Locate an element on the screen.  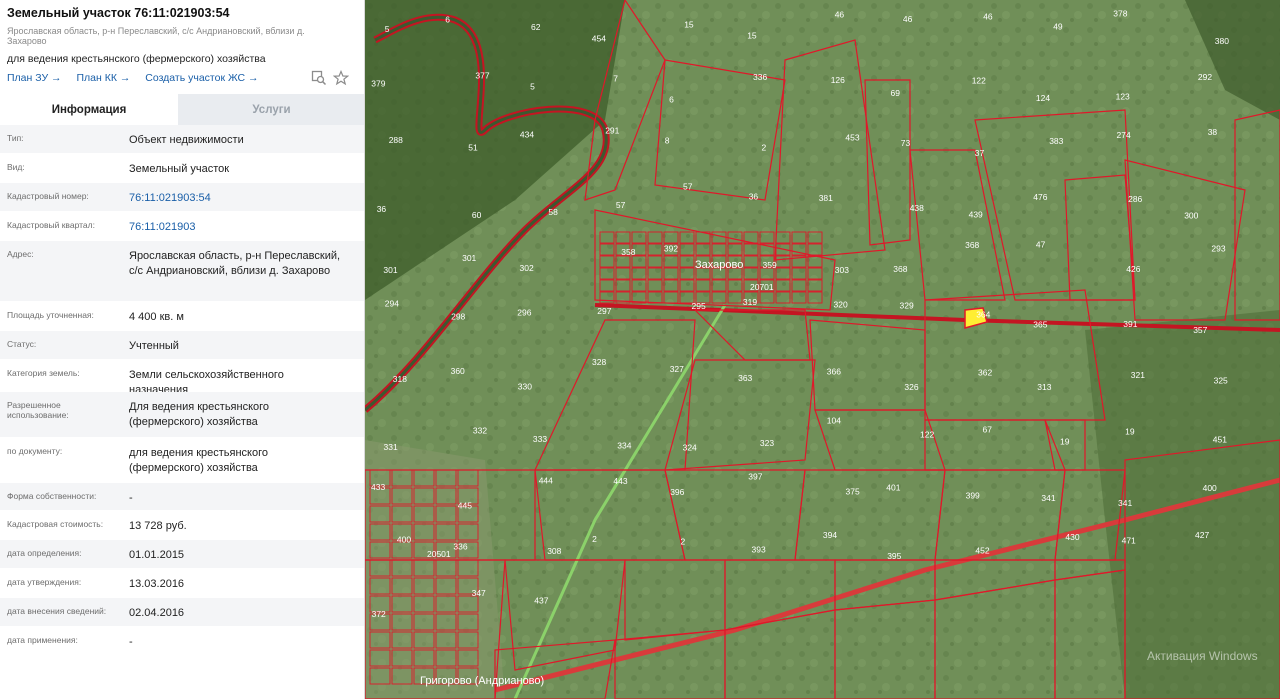
parcel-number-label: 300 is located at coordinates (1191, 216).